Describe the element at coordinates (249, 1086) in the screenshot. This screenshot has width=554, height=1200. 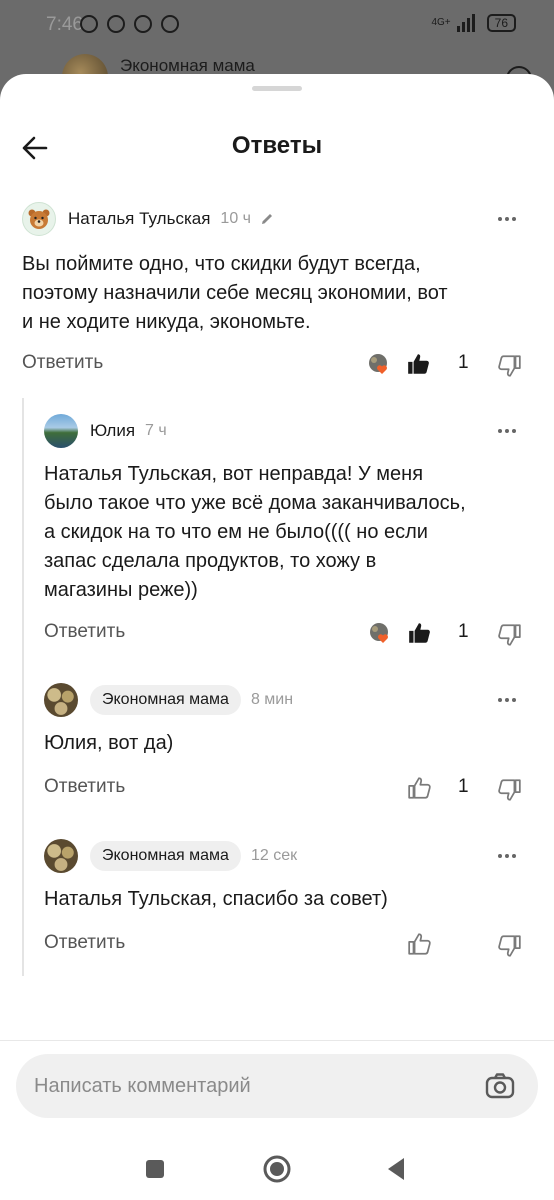
I see `comment-input` at that location.